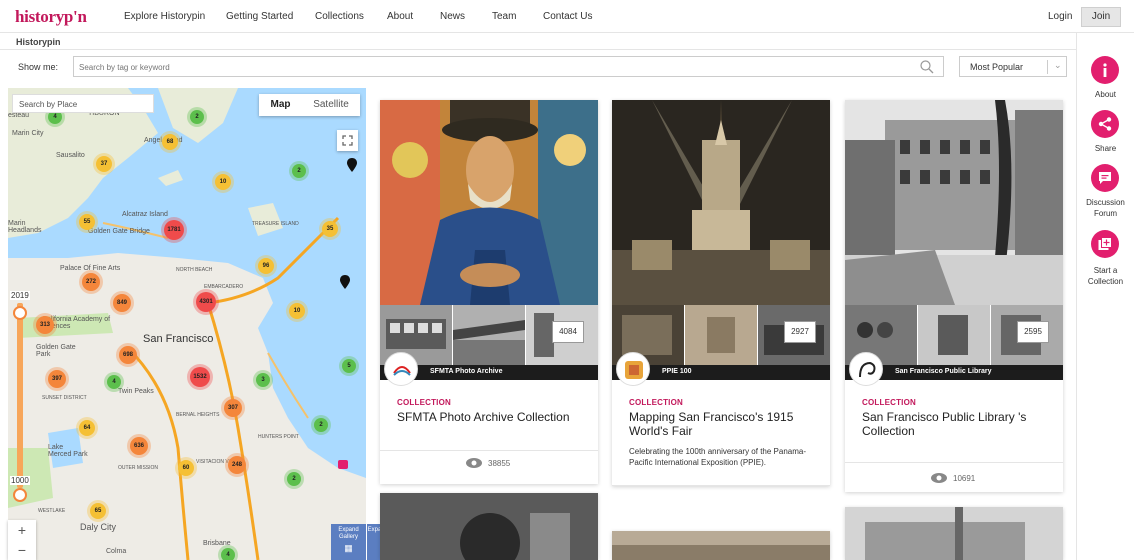 This screenshot has width=1134, height=560. Describe the element at coordinates (83, 103) in the screenshot. I see `place-search-input: Search by Place` at that location.